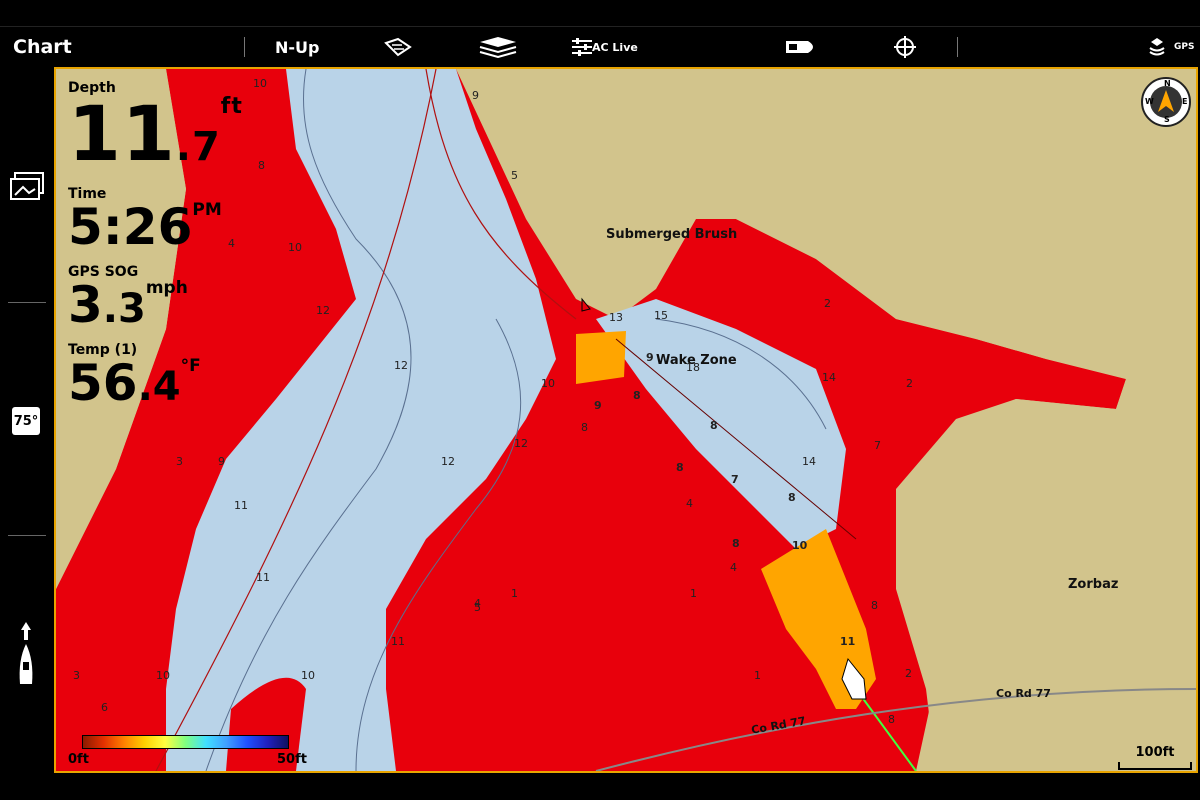  What do you see at coordinates (1167, 83) in the screenshot?
I see `compass-n: N` at bounding box center [1167, 83].